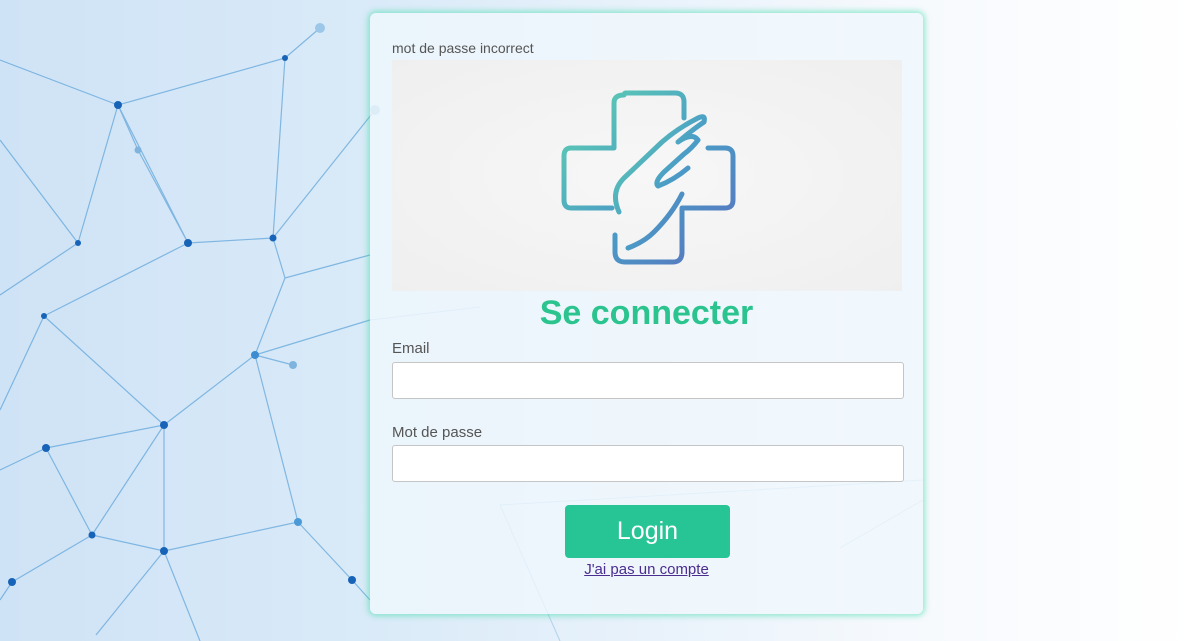 The width and height of the screenshot is (1198, 641). I want to click on register-link: J'ai pas un compte, so click(646, 569).